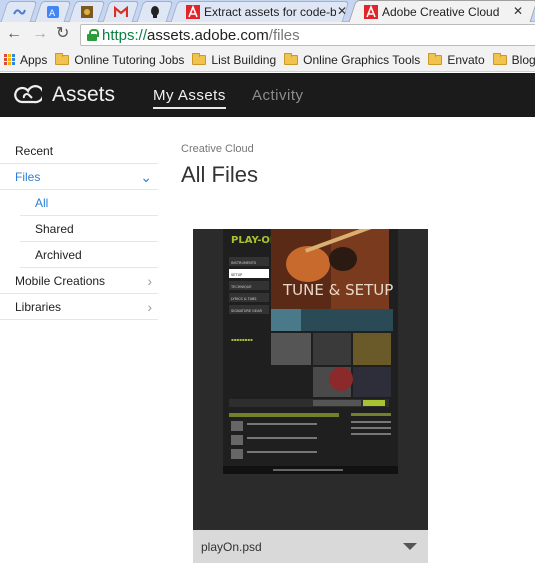 The width and height of the screenshot is (535, 576). What do you see at coordinates (14, 34) in the screenshot?
I see `back-arrow-icon: ←` at bounding box center [14, 34].